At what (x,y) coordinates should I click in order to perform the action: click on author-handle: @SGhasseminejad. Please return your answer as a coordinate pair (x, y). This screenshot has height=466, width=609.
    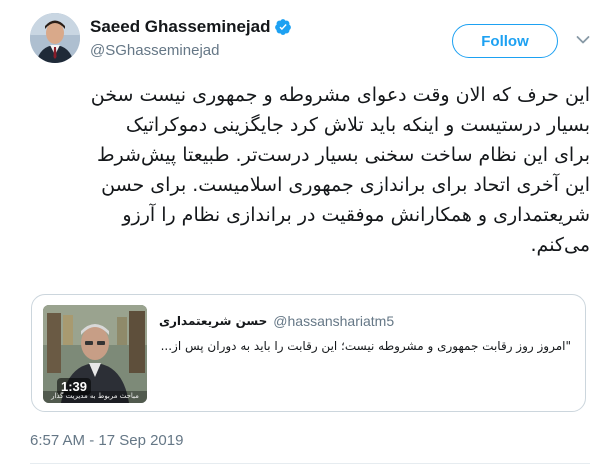
    Looking at the image, I should click on (191, 51).